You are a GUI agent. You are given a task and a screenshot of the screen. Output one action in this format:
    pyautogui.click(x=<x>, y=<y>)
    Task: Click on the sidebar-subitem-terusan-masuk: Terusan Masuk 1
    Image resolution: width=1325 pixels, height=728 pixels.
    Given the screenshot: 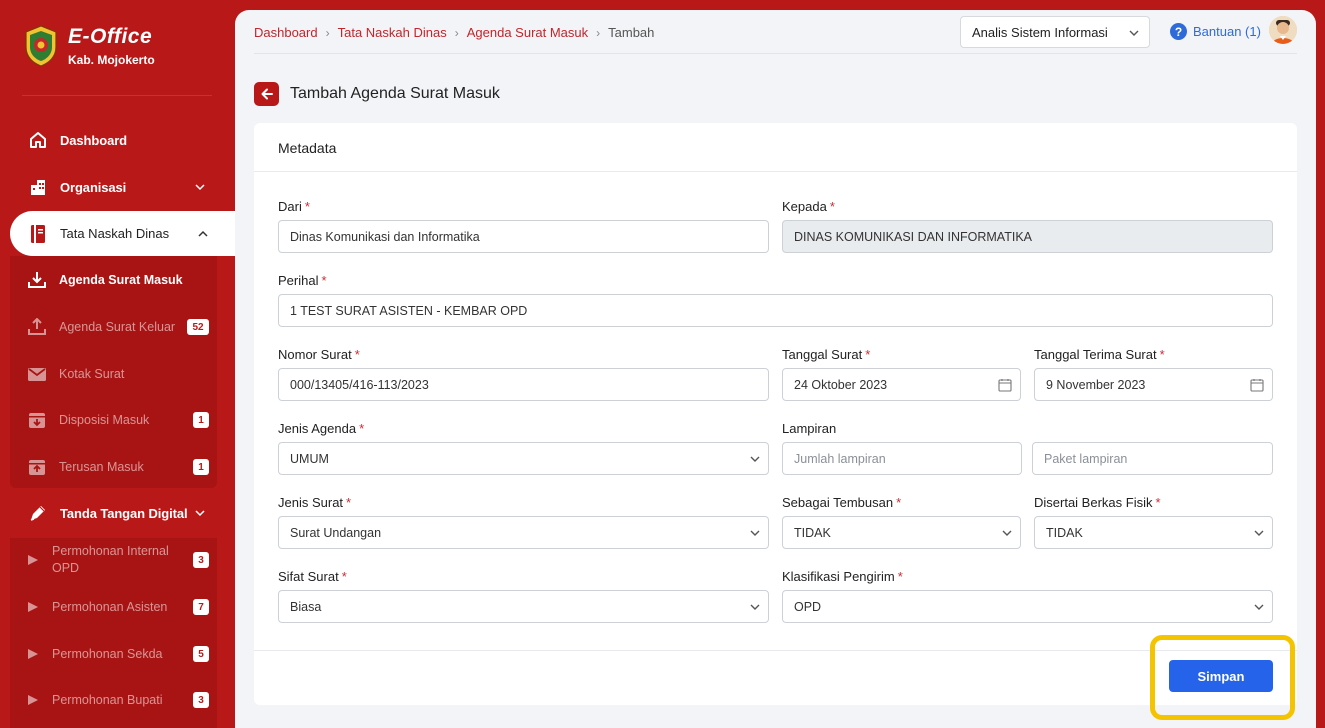 What is the action you would take?
    pyautogui.click(x=115, y=467)
    